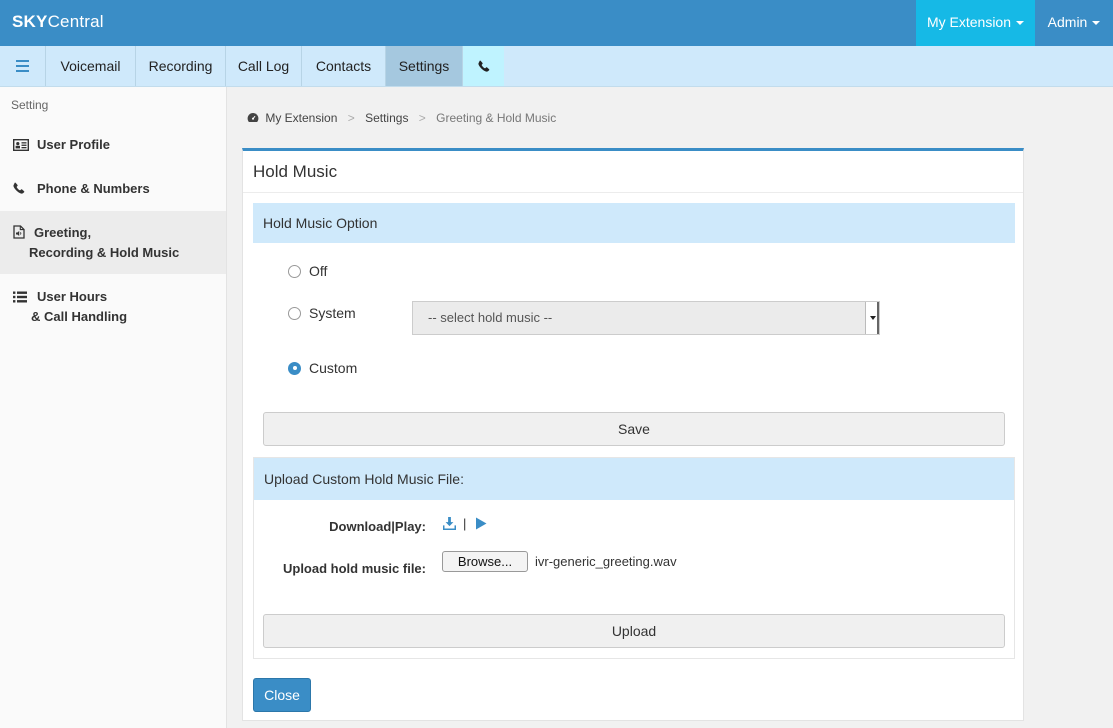  Describe the element at coordinates (556, 23) in the screenshot. I see `top-navbar: SKYCentral My Extension Admin` at that location.